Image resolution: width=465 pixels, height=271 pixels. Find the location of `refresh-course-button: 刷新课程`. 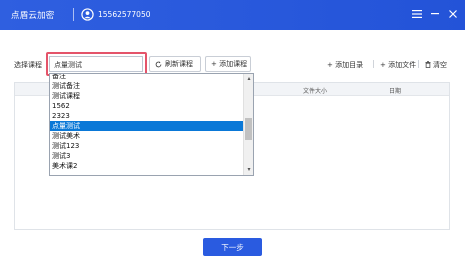

refresh-course-button: 刷新课程 is located at coordinates (175, 64).